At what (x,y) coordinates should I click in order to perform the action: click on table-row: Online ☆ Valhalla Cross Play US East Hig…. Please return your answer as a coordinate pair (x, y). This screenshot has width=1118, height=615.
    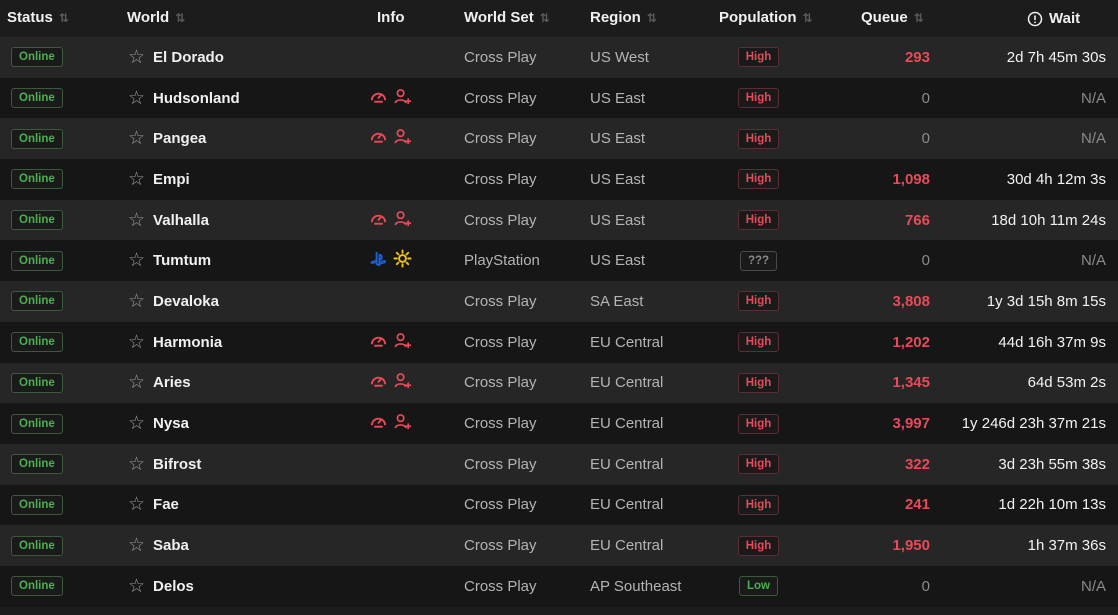
    Looking at the image, I should click on (559, 220).